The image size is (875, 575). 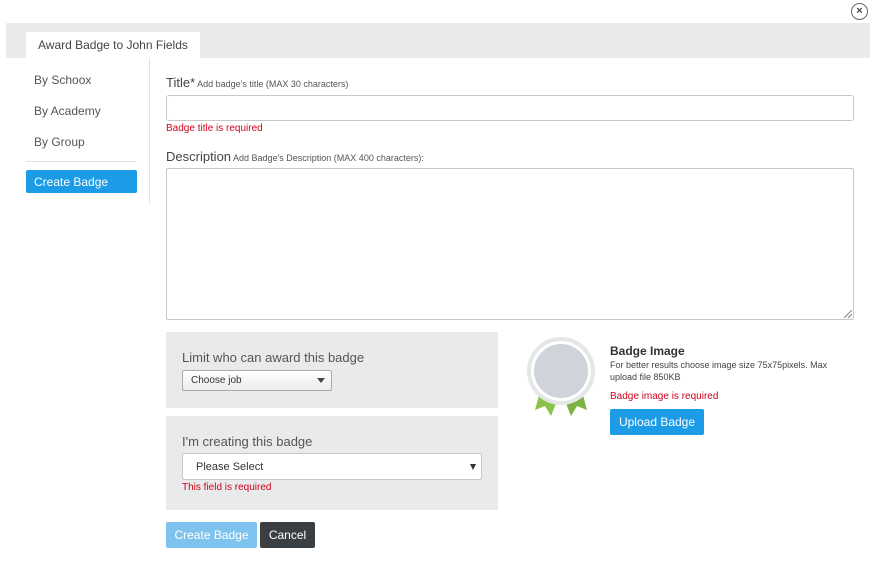 What do you see at coordinates (214, 128) in the screenshot?
I see `title-error: Badge title is required` at bounding box center [214, 128].